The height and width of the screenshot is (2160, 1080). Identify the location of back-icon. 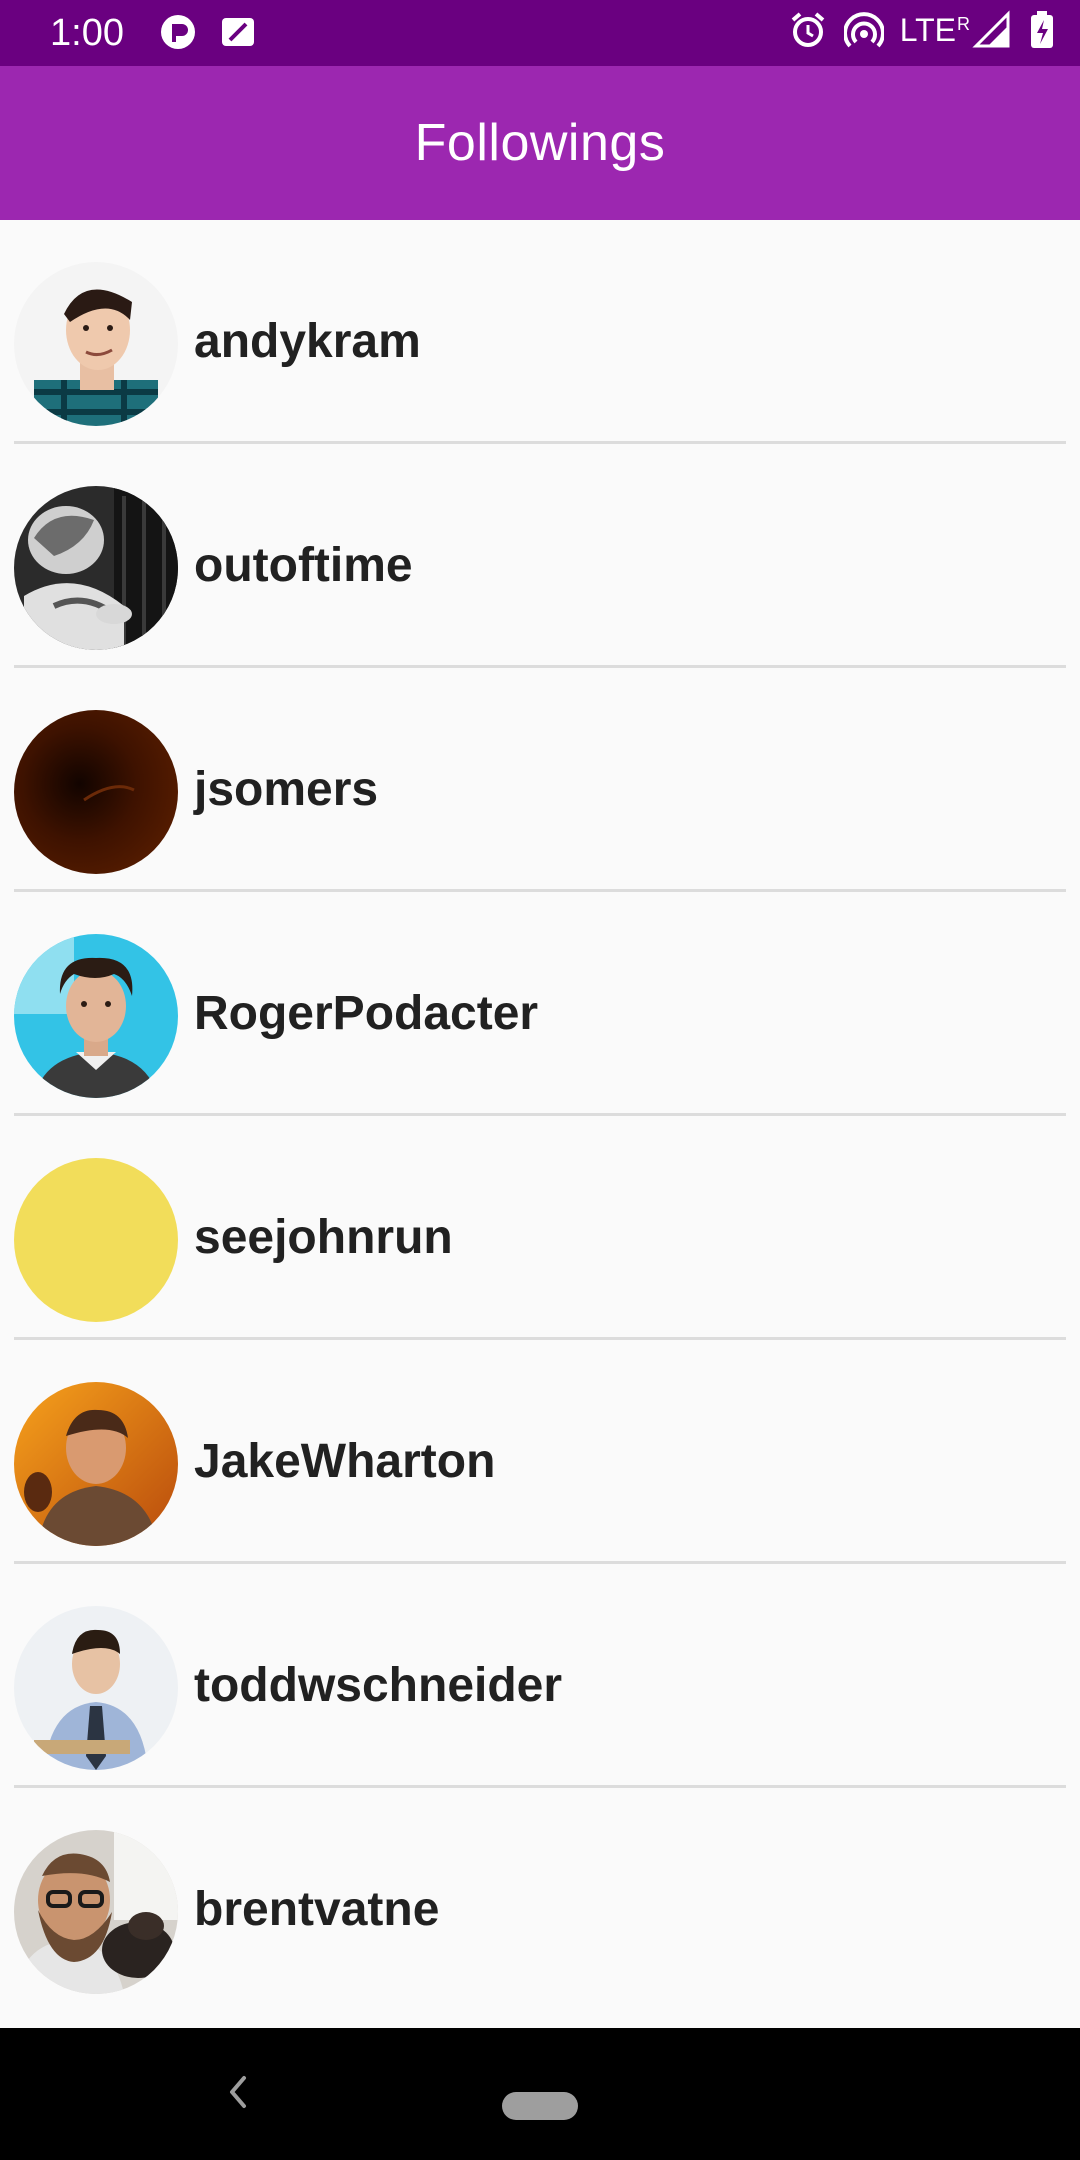
(238, 2092).